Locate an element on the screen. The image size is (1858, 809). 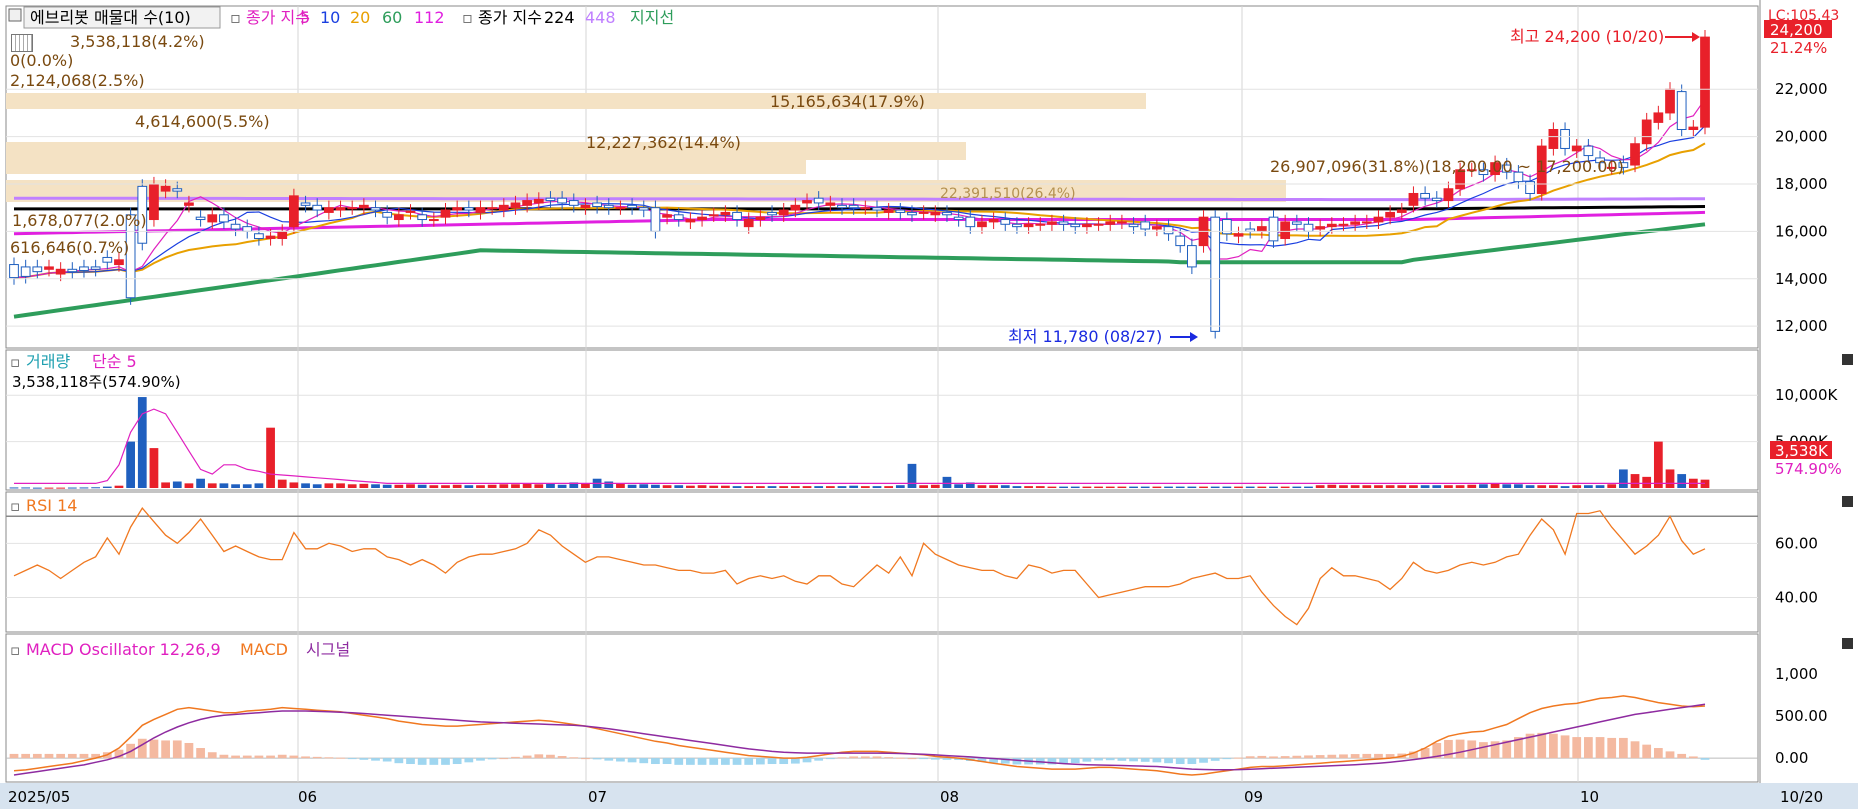
price-tick-label: 22,000 is located at coordinates (1801, 89).